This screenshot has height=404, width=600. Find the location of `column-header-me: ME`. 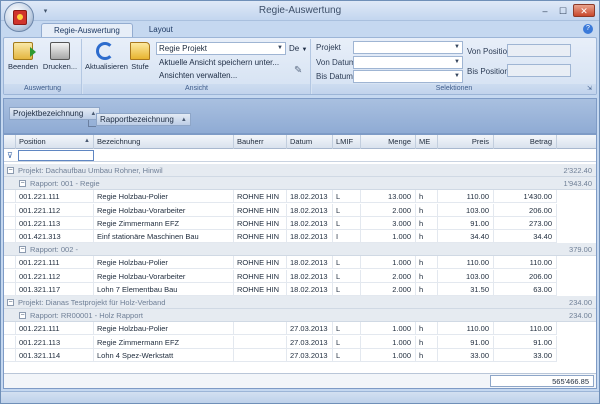

column-header-me: ME is located at coordinates (427, 142).